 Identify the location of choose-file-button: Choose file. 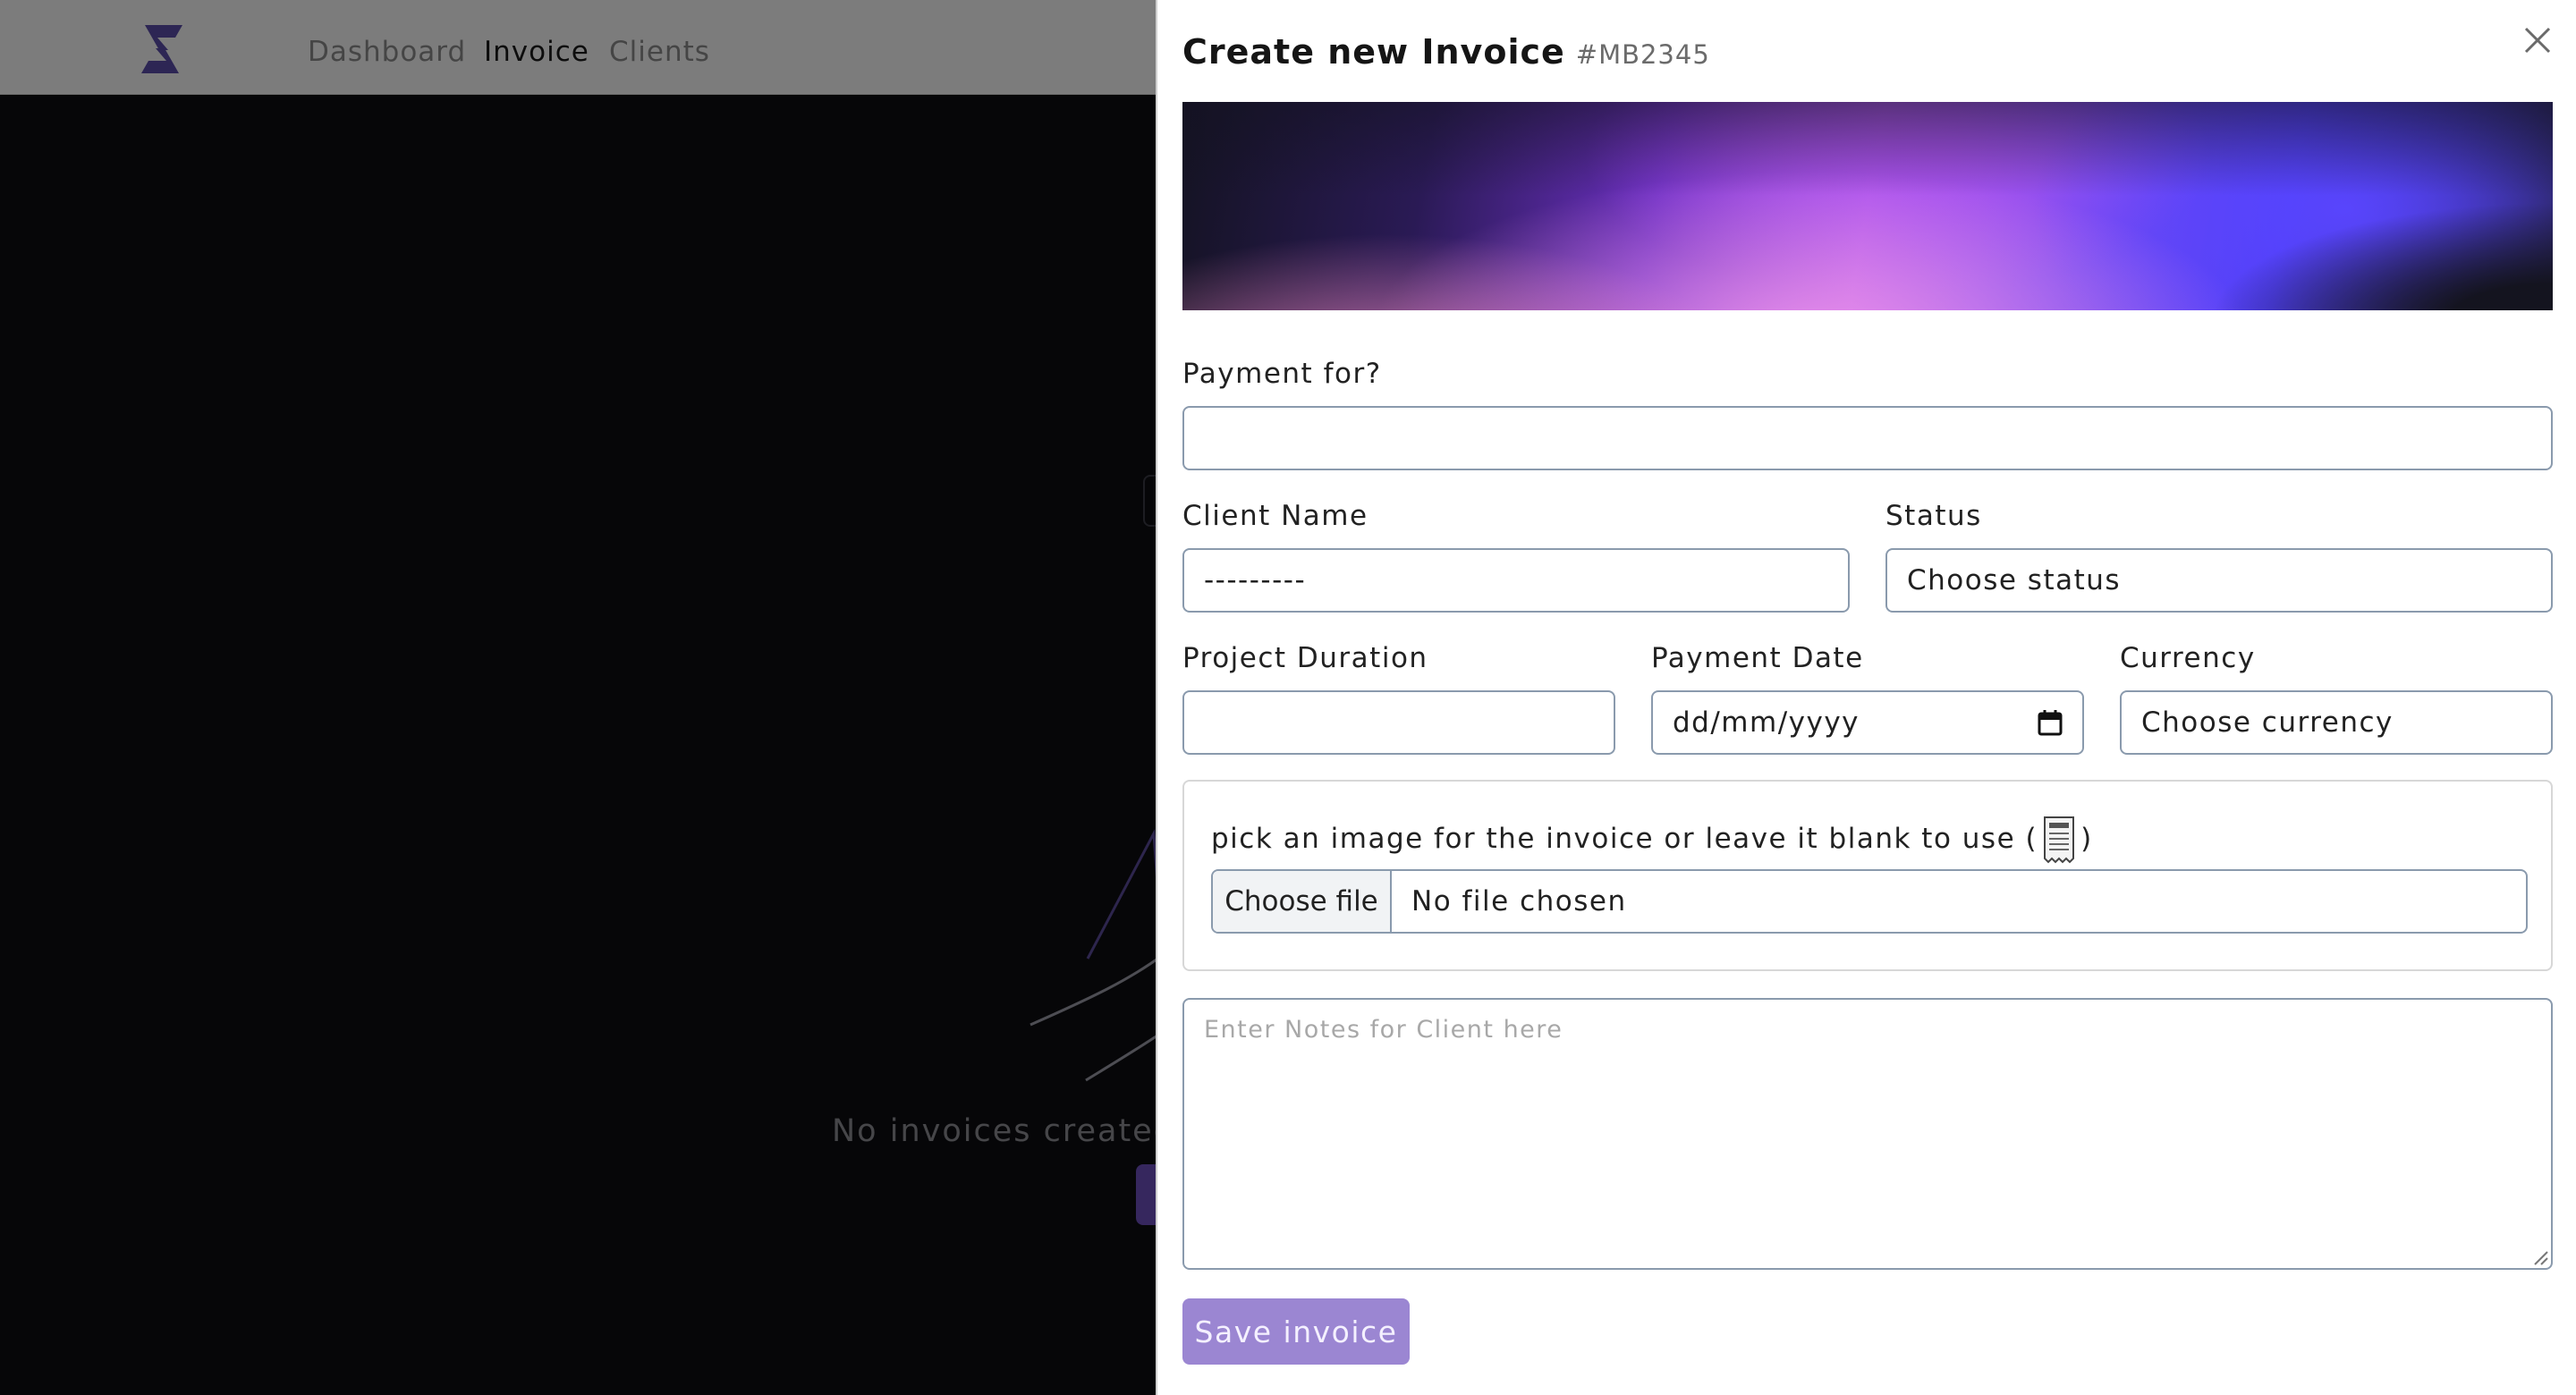
(1302, 901).